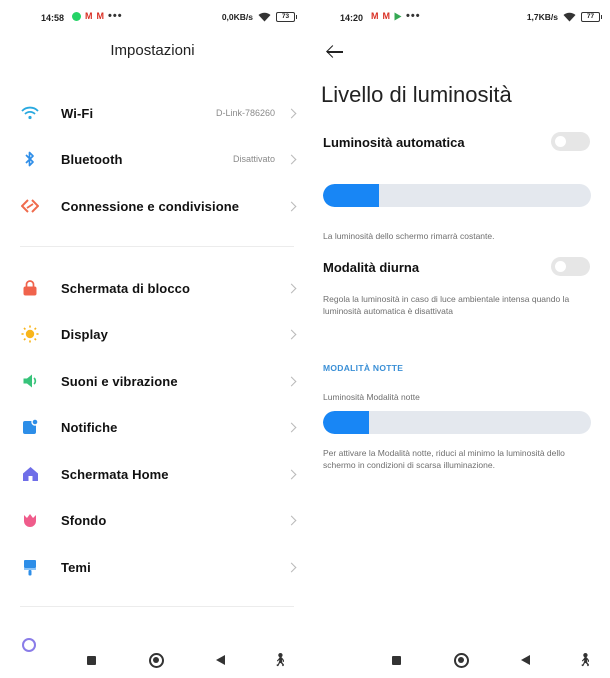 The image size is (610, 678). Describe the element at coordinates (394, 142) in the screenshot. I see `auto-brightness-label: Luminosità automatica` at that location.